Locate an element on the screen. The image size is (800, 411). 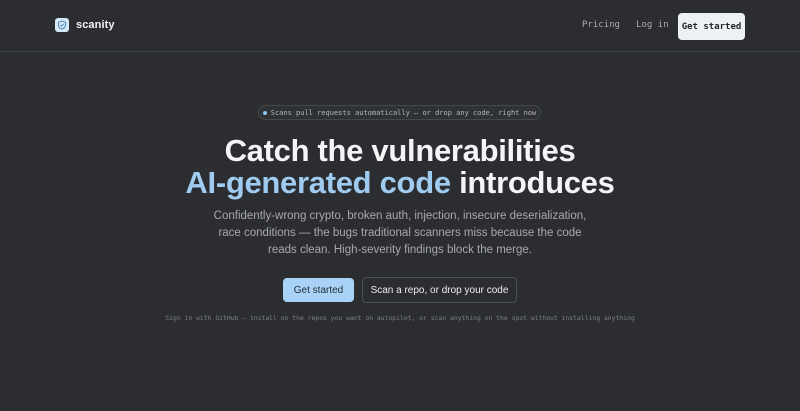
top-nav: scanity Pricing Log in Get started is located at coordinates (400, 26).